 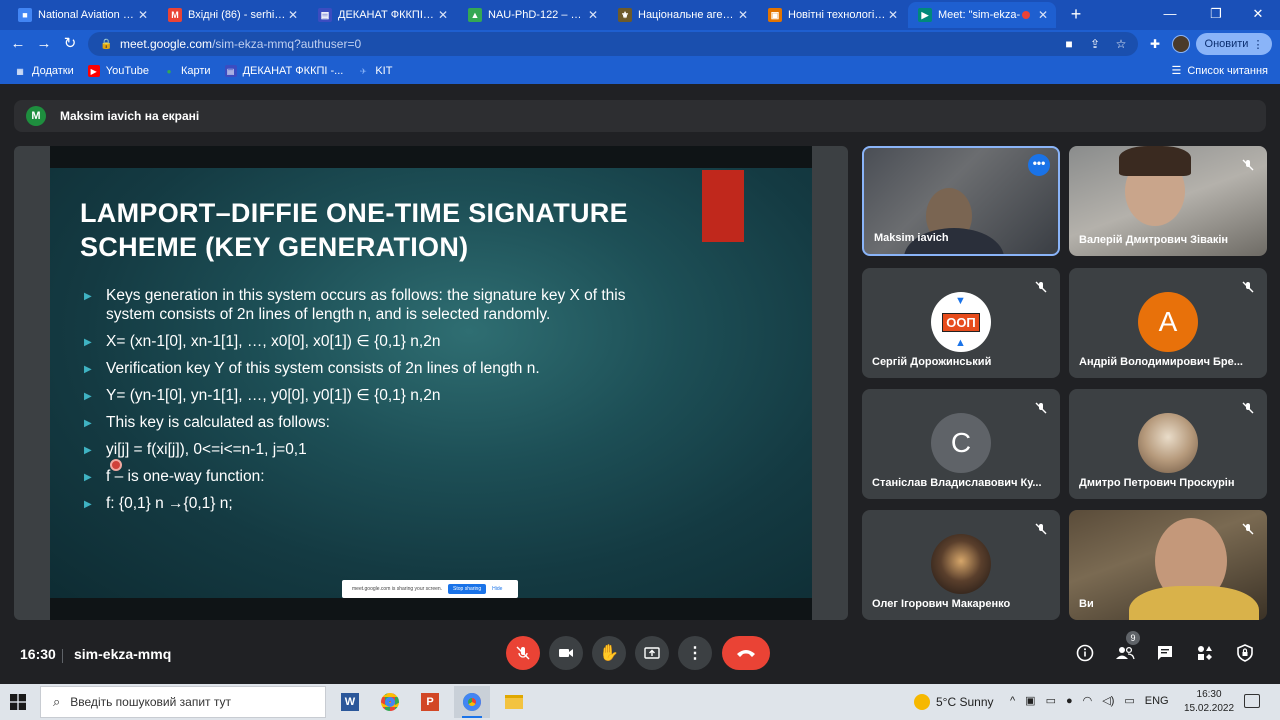 I want to click on chrome-icon, so click(x=390, y=702).